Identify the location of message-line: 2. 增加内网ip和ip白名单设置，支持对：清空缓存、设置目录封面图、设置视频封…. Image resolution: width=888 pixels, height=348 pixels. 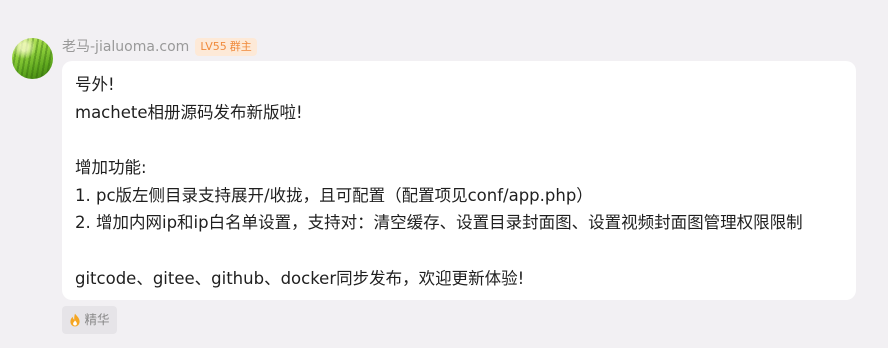
(439, 223).